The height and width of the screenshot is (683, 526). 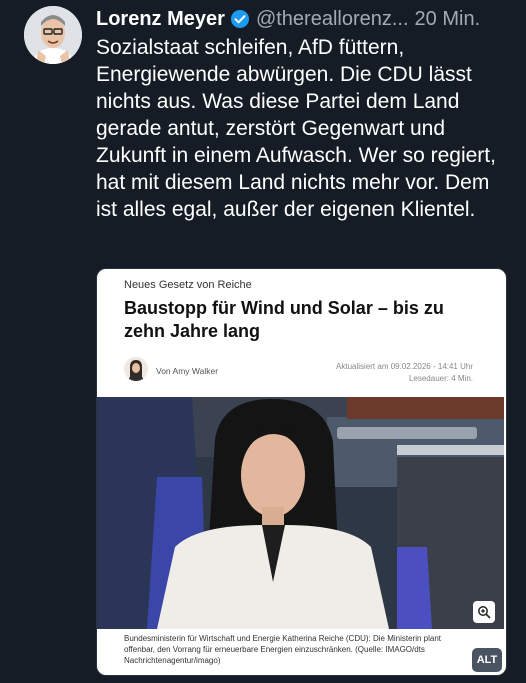 What do you see at coordinates (188, 285) in the screenshot?
I see `article-kicker: Neues Gesetz von Reiche` at bounding box center [188, 285].